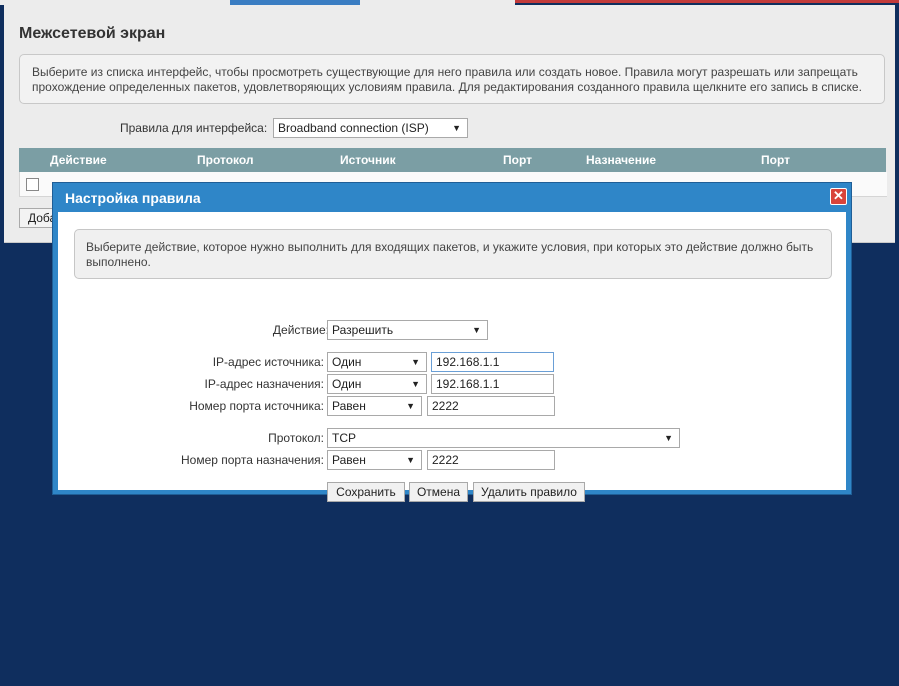 The width and height of the screenshot is (899, 686). What do you see at coordinates (377, 384) in the screenshot?
I see `destination-ip-mode-select: Один ▼` at bounding box center [377, 384].